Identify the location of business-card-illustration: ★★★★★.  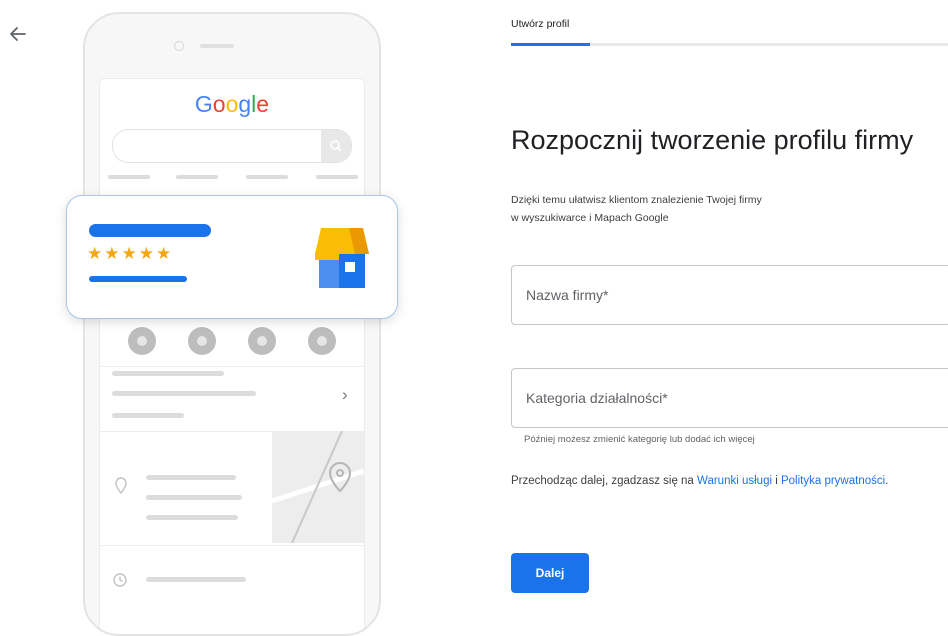
(232, 257).